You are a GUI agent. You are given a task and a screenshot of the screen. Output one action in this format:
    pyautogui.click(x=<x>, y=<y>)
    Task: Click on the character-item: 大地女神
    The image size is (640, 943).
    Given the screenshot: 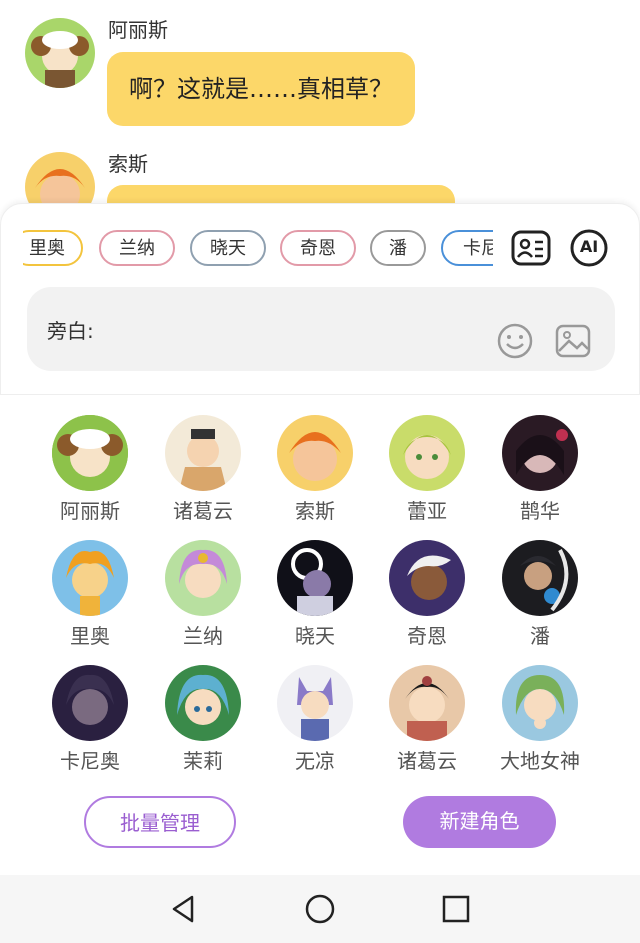 What is the action you would take?
    pyautogui.click(x=540, y=719)
    